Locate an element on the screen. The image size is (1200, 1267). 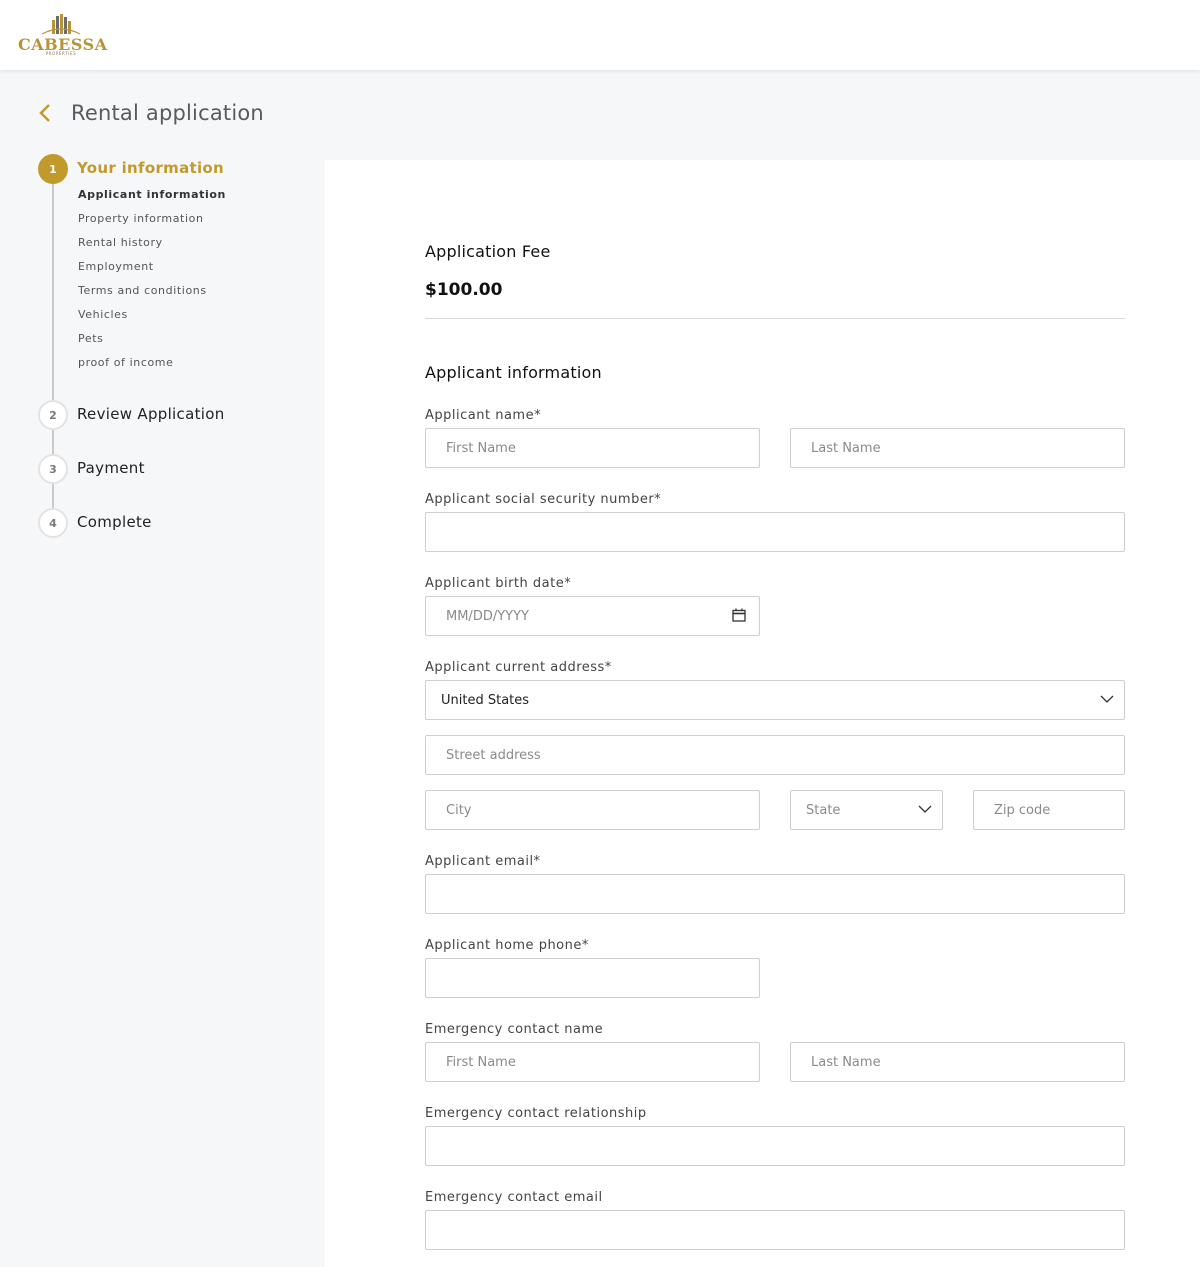
substep-employment: Employment is located at coordinates (116, 266).